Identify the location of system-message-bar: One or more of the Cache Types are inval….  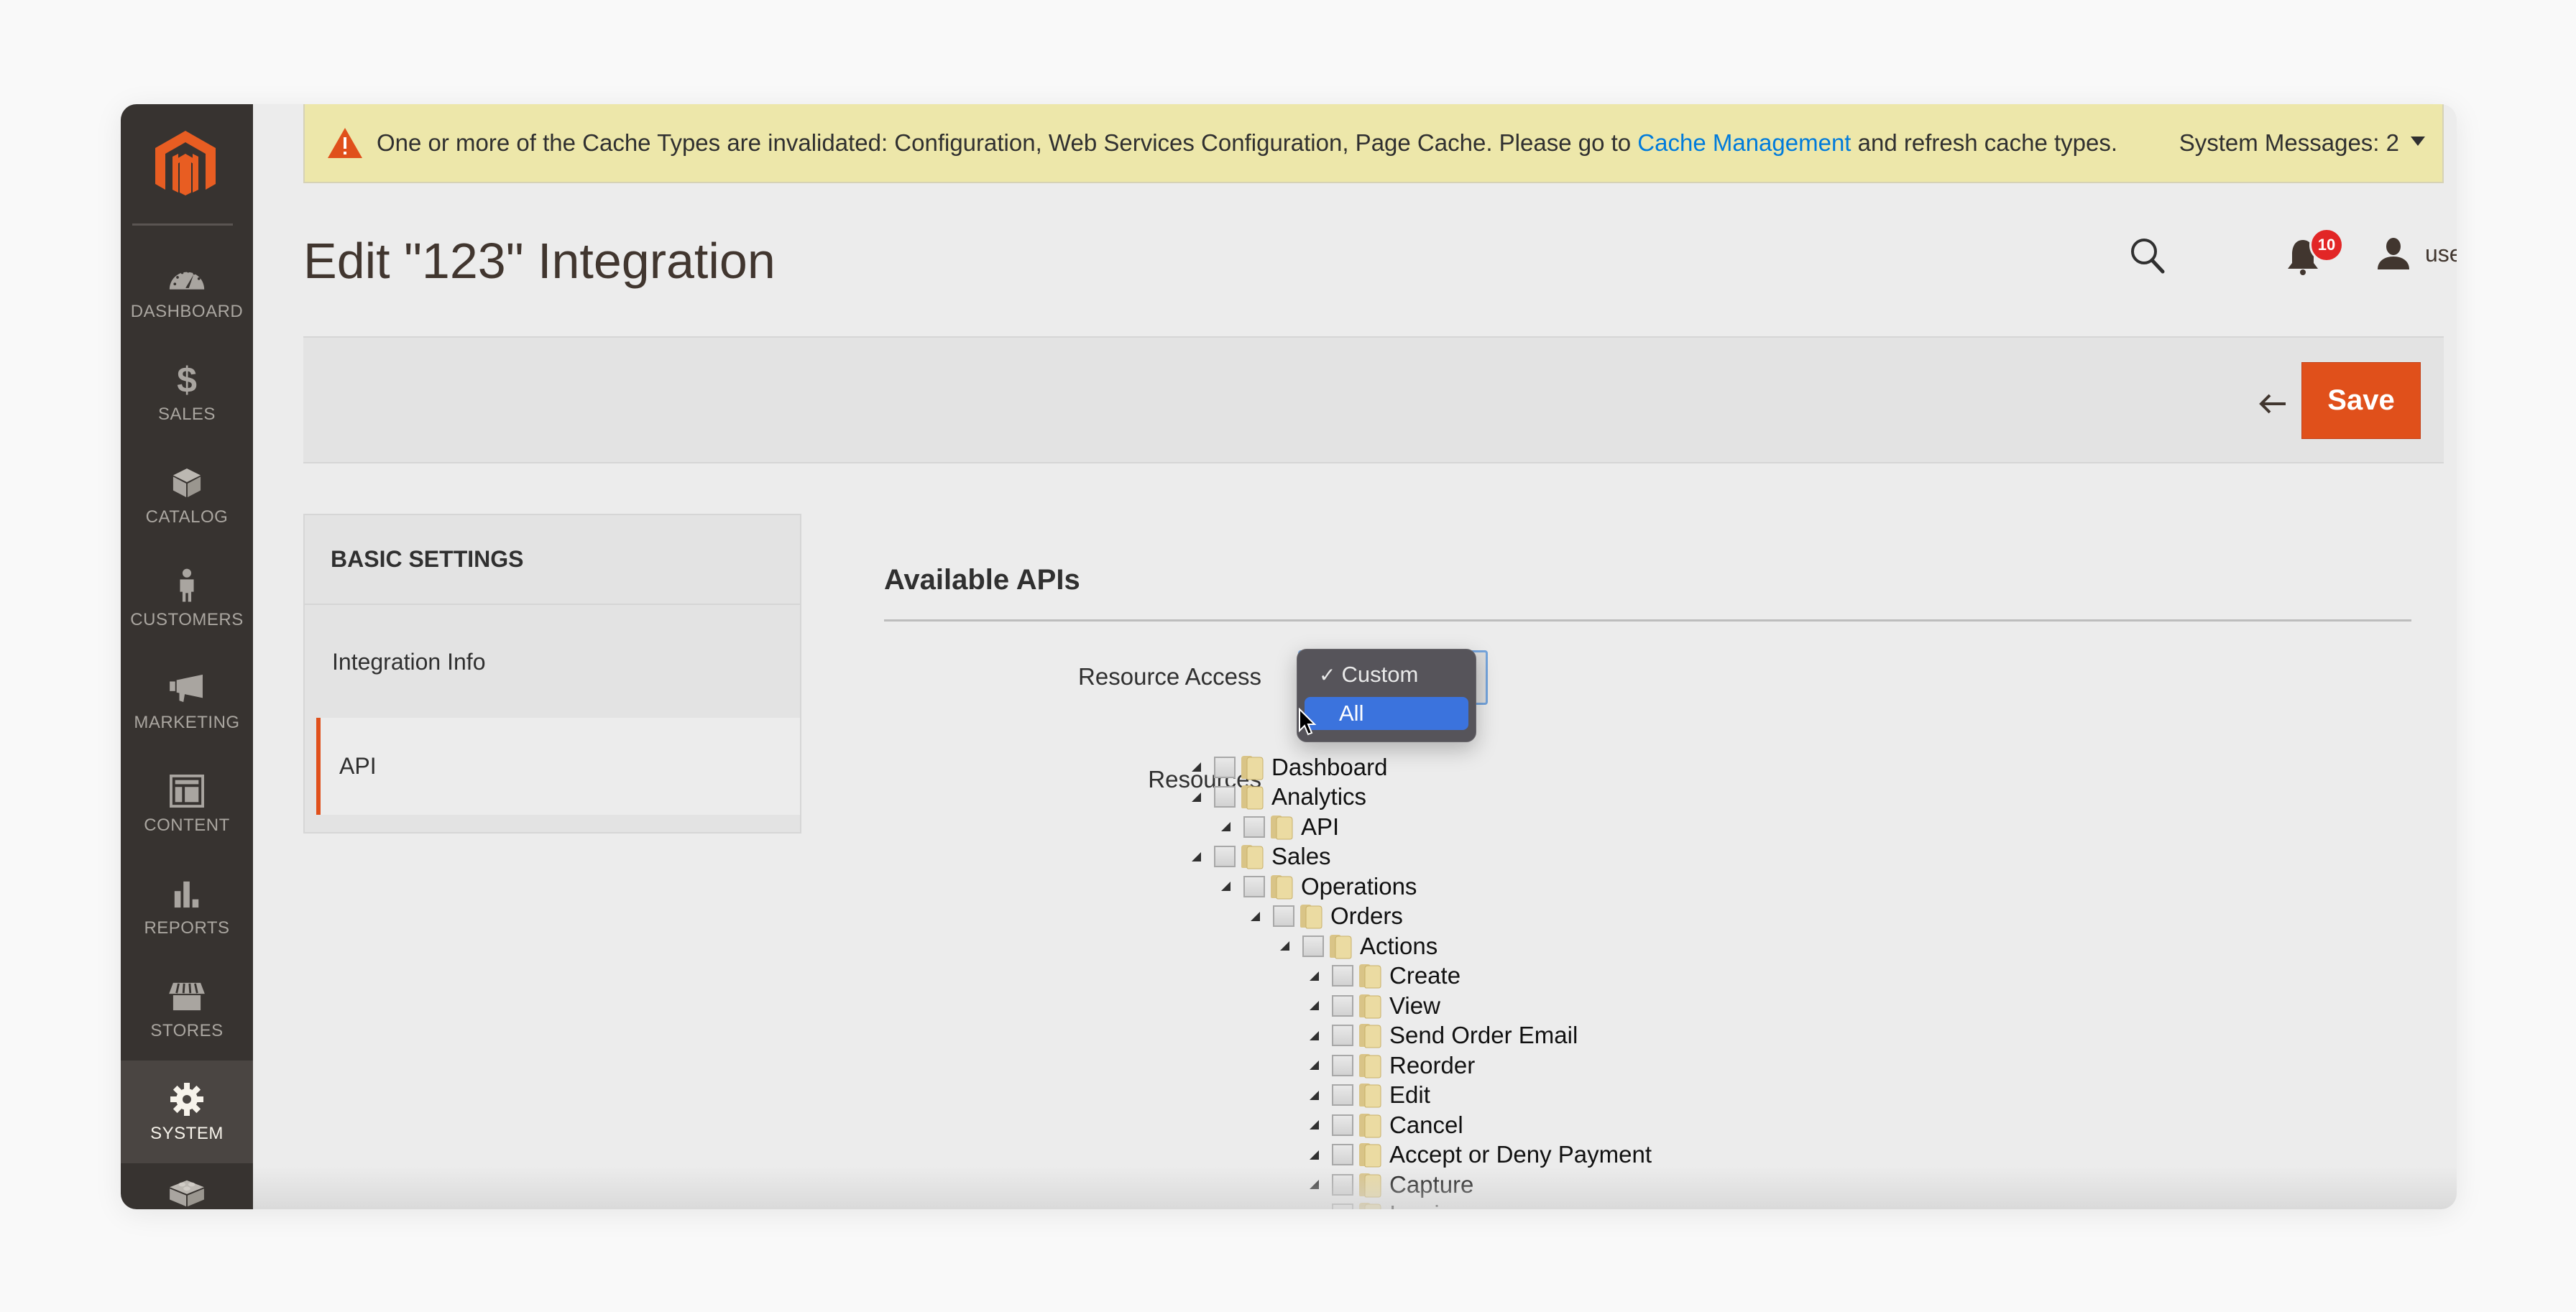
(1373, 143).